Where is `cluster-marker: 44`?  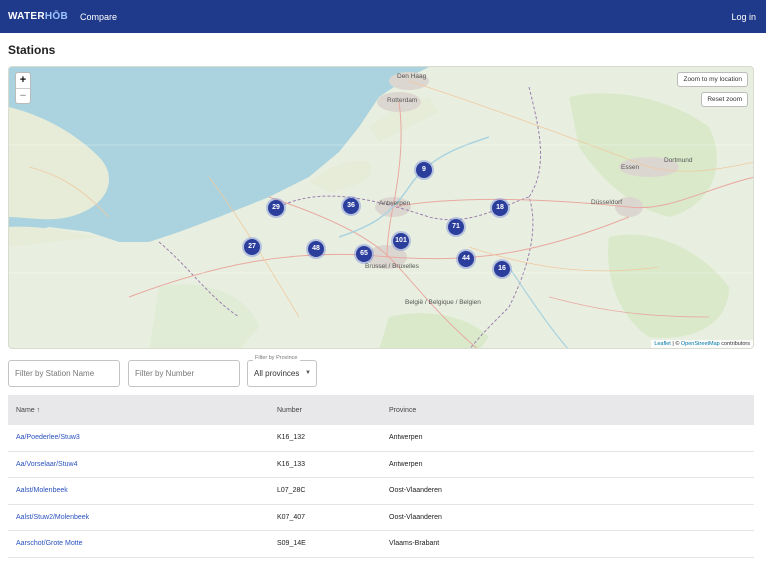 cluster-marker: 44 is located at coordinates (466, 259).